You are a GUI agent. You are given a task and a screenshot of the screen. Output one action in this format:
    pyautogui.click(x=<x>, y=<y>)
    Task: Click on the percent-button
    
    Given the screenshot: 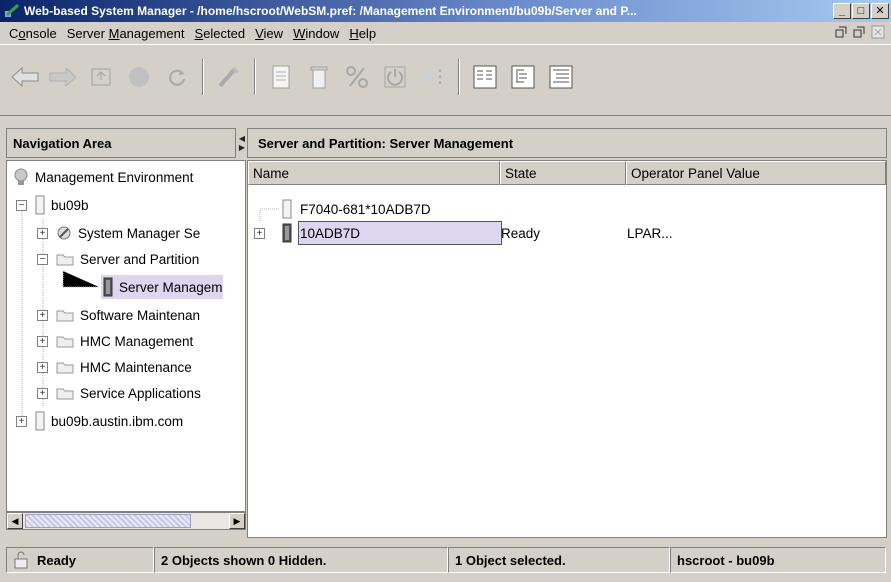 What is the action you would take?
    pyautogui.click(x=357, y=77)
    